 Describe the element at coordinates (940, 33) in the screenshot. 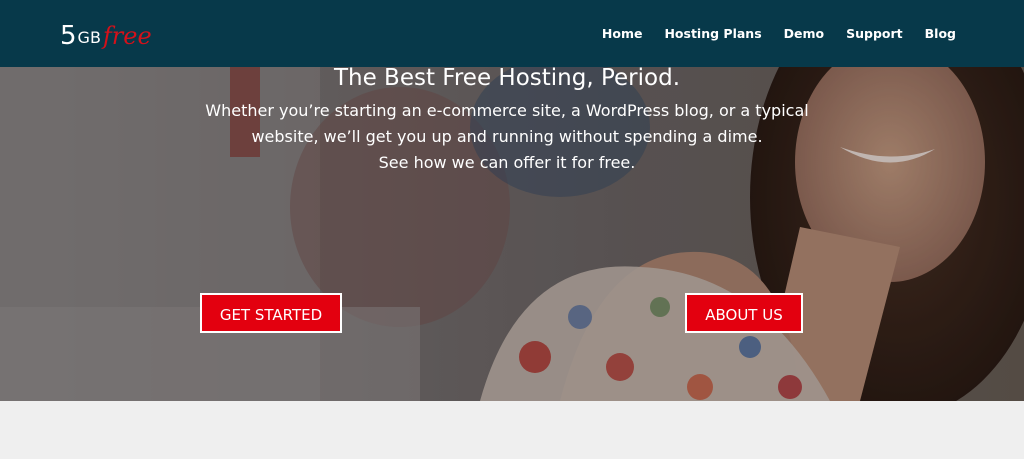

I see `nav-blog: Blog` at that location.